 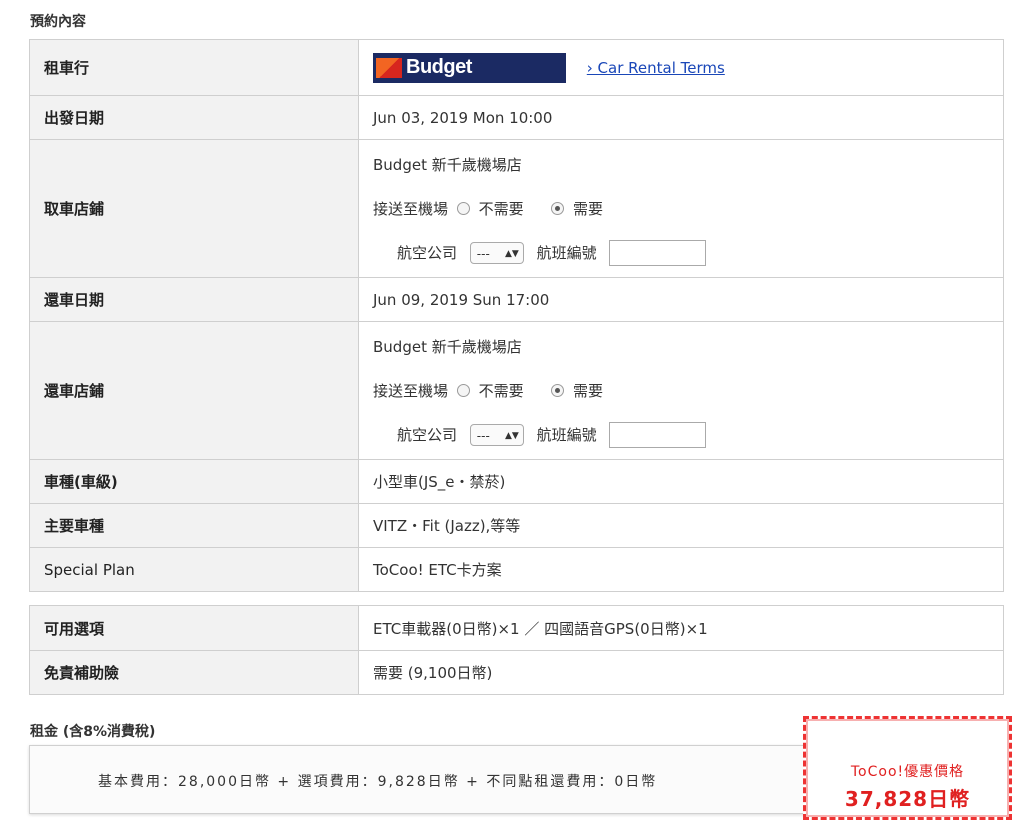 What do you see at coordinates (658, 435) in the screenshot?
I see `return-flight-input` at bounding box center [658, 435].